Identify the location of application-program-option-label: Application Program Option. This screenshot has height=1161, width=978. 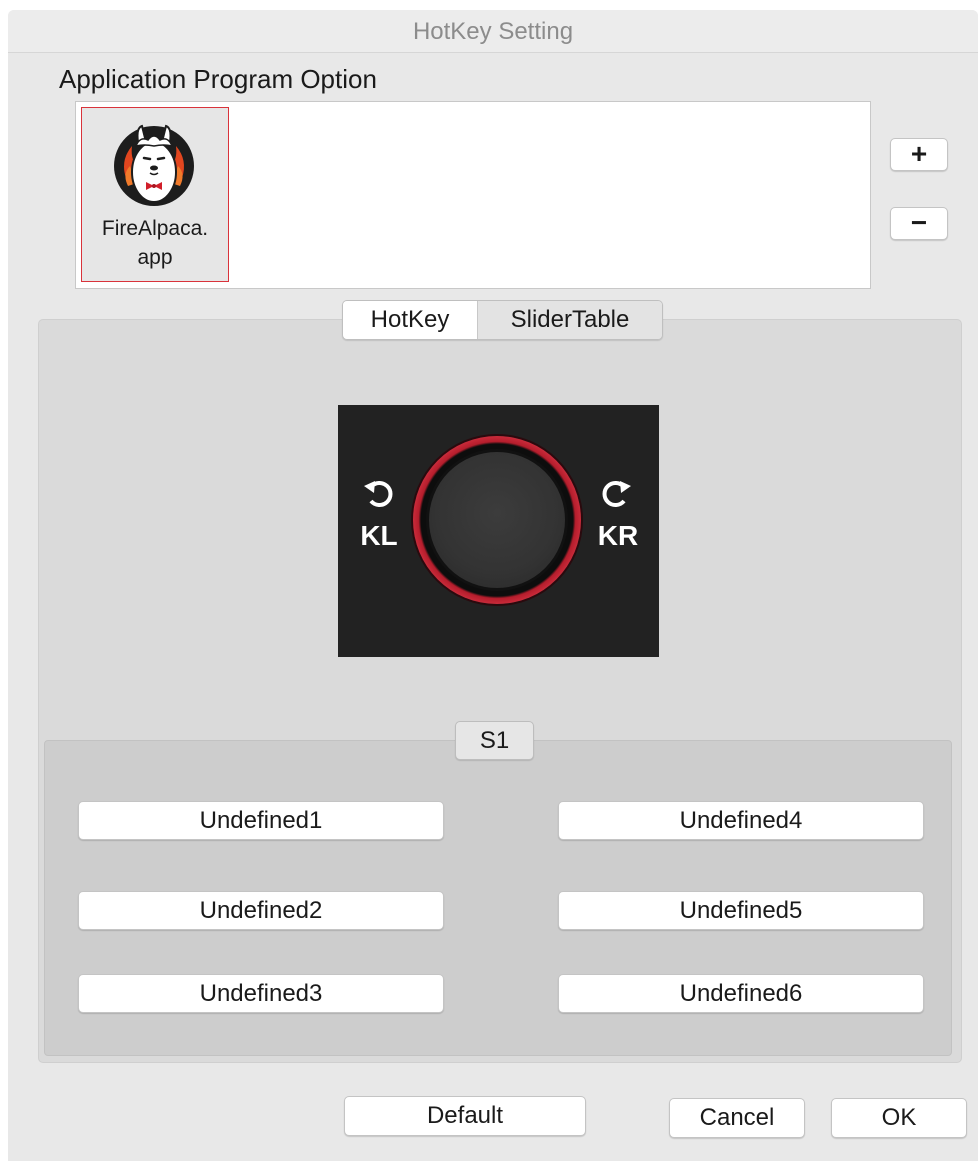
(218, 79).